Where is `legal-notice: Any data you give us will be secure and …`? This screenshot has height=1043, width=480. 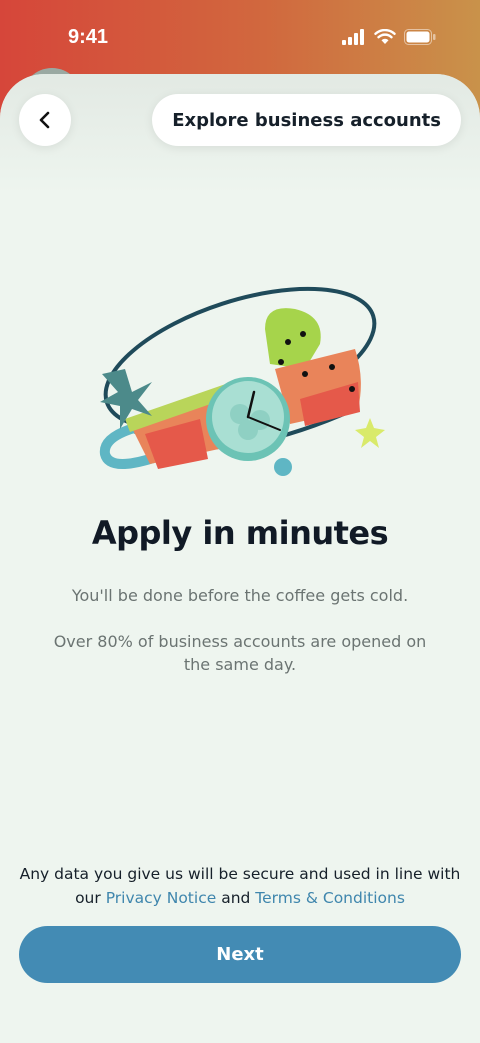
legal-notice: Any data you give us will be secure and … is located at coordinates (240, 886).